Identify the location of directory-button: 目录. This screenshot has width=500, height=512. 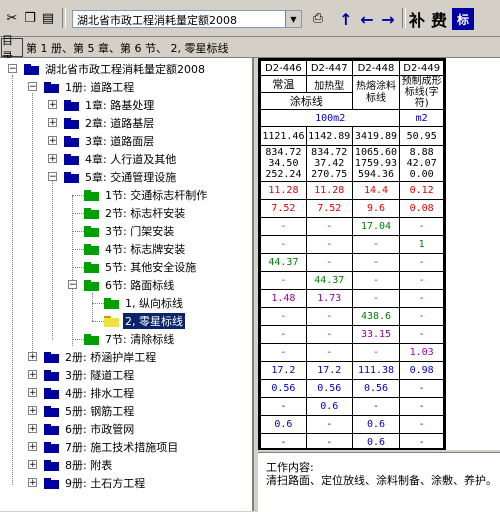
(12, 48).